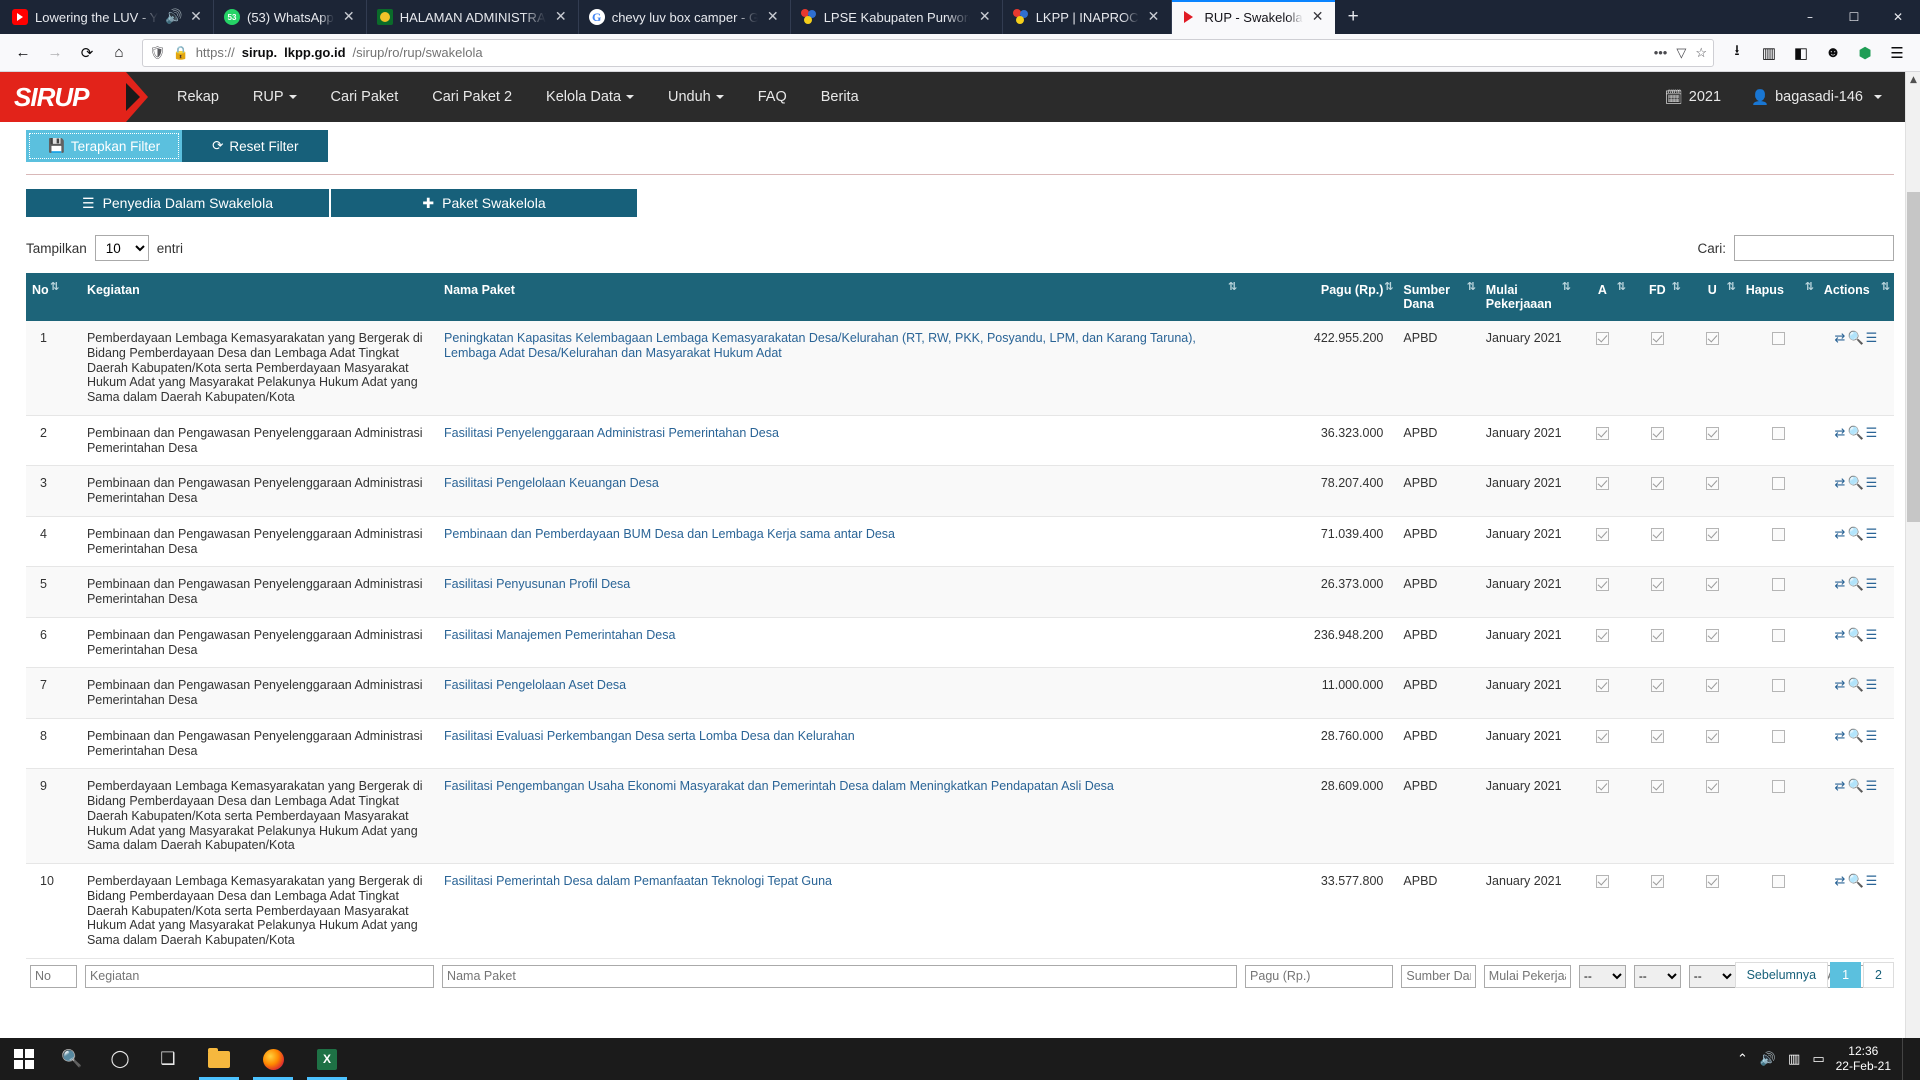 Image resolution: width=1920 pixels, height=1080 pixels. I want to click on filter-pagu-input, so click(1319, 976).